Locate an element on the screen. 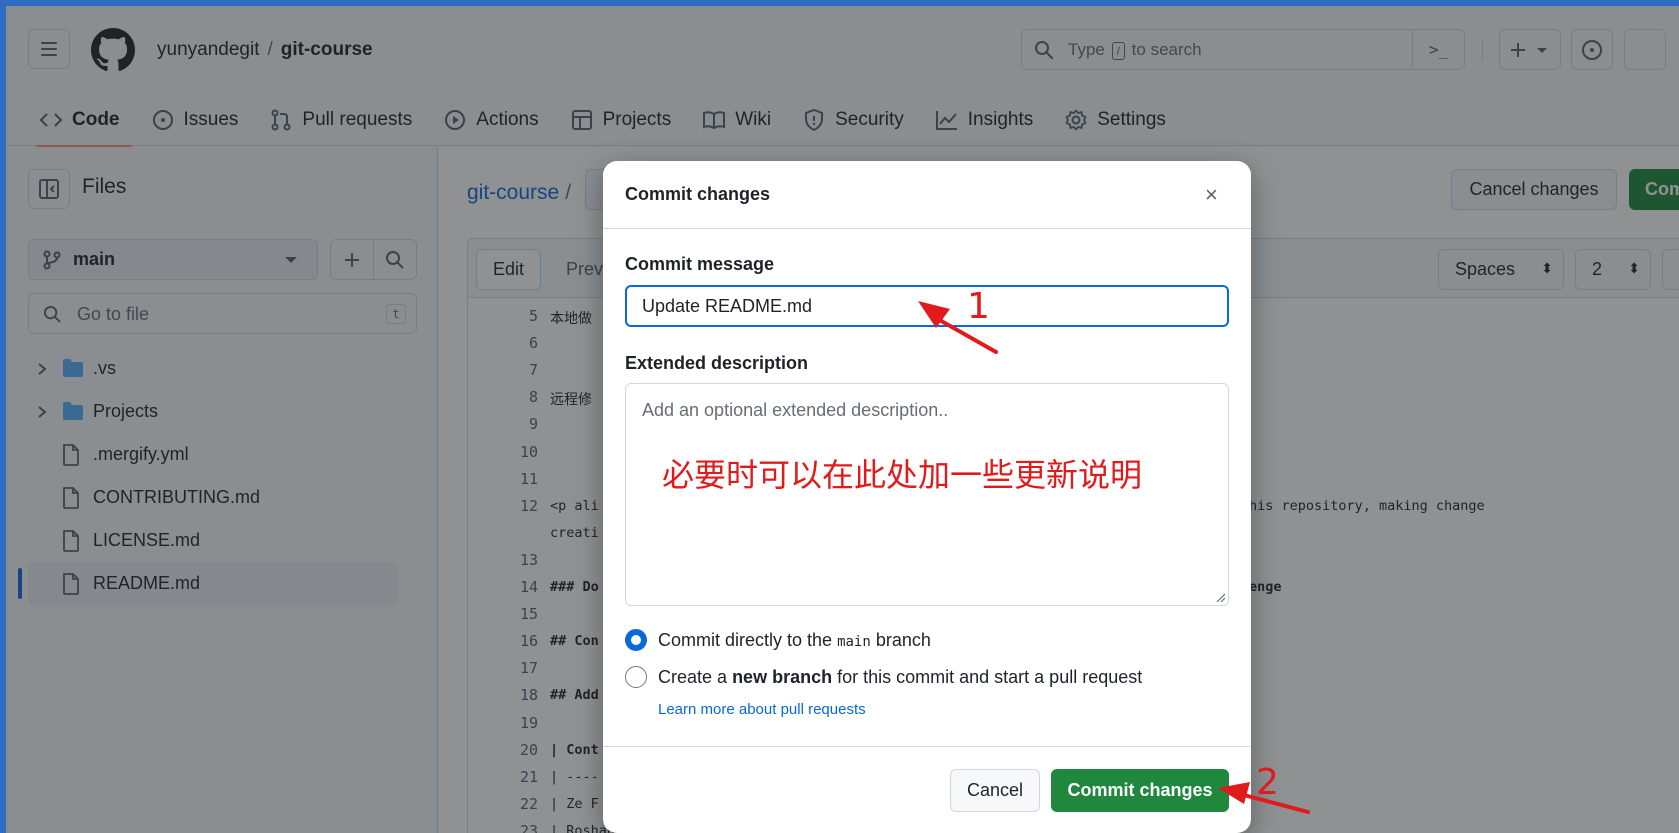 The width and height of the screenshot is (1679, 833). commit-message-input: Update README.md is located at coordinates (927, 306).